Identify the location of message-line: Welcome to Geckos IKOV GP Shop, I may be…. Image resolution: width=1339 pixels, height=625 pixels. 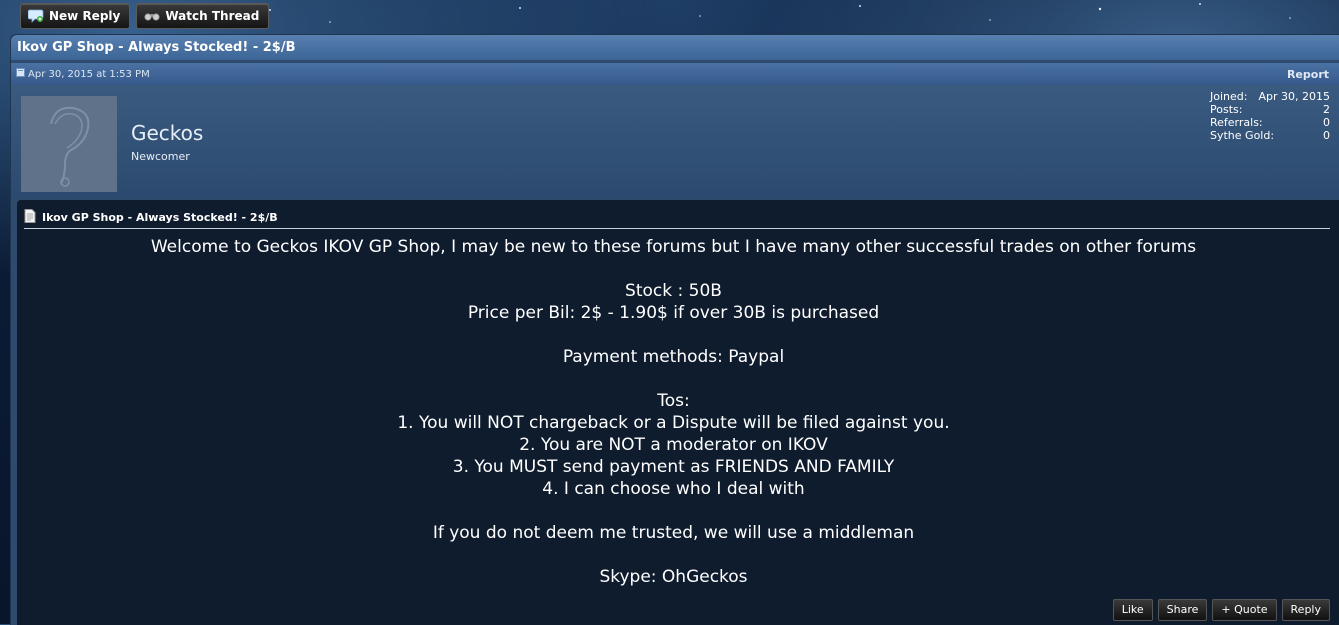
(673, 247).